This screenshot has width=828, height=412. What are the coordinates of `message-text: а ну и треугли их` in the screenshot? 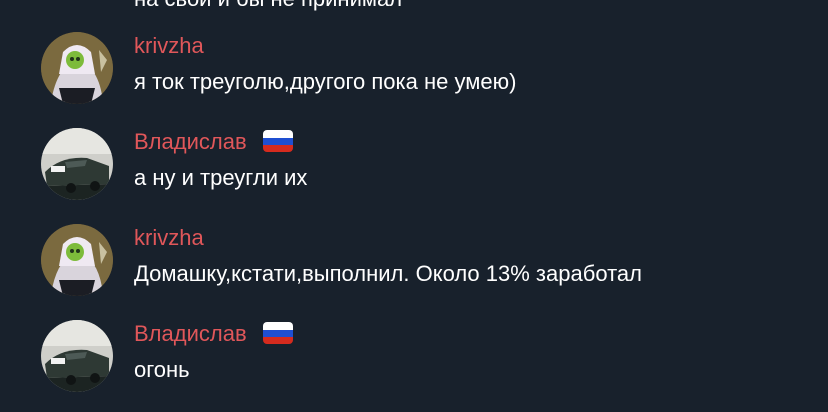 It's located at (221, 177).